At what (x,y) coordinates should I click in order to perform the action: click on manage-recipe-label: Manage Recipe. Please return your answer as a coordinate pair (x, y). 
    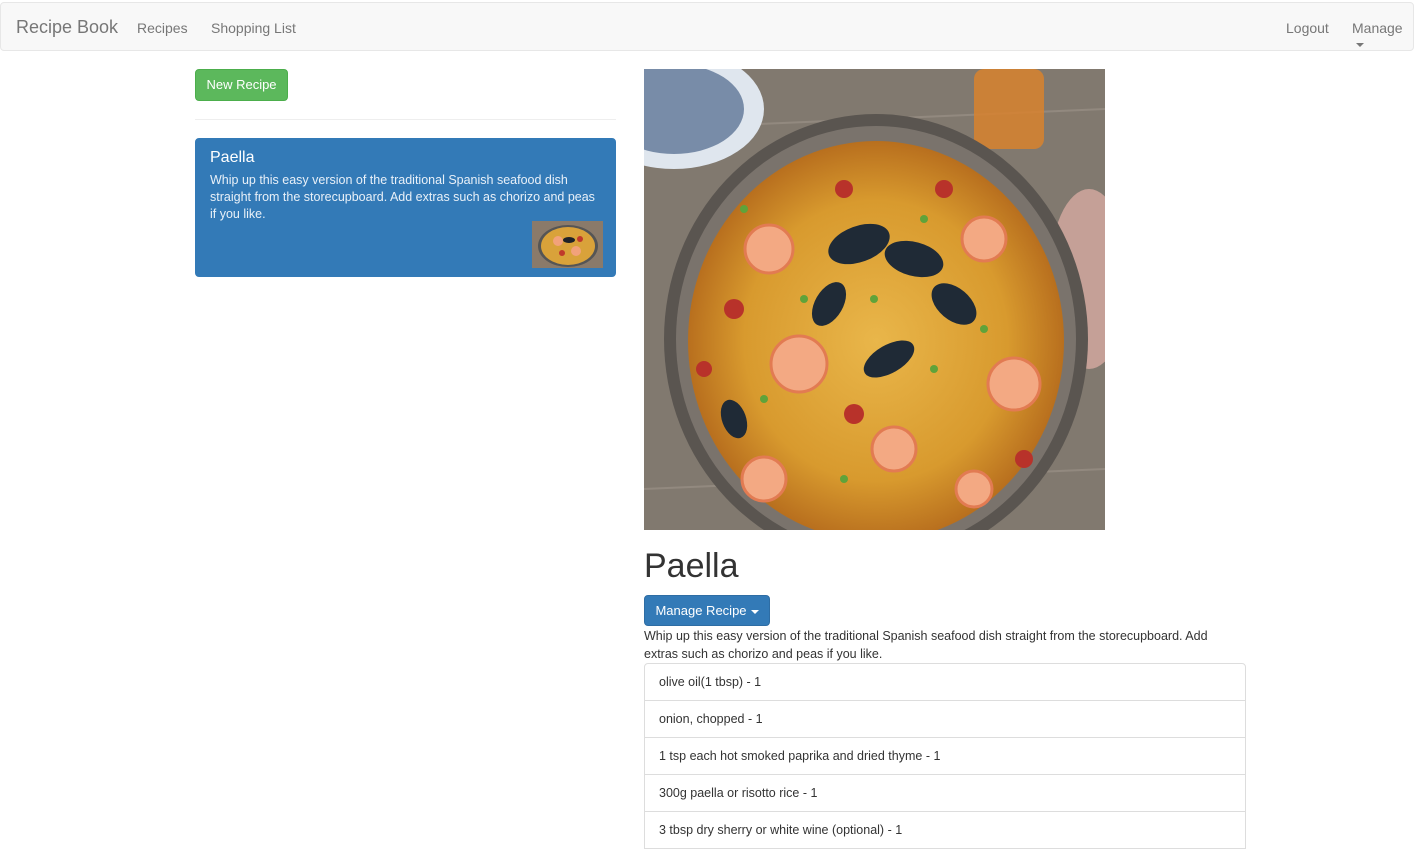
    Looking at the image, I should click on (701, 610).